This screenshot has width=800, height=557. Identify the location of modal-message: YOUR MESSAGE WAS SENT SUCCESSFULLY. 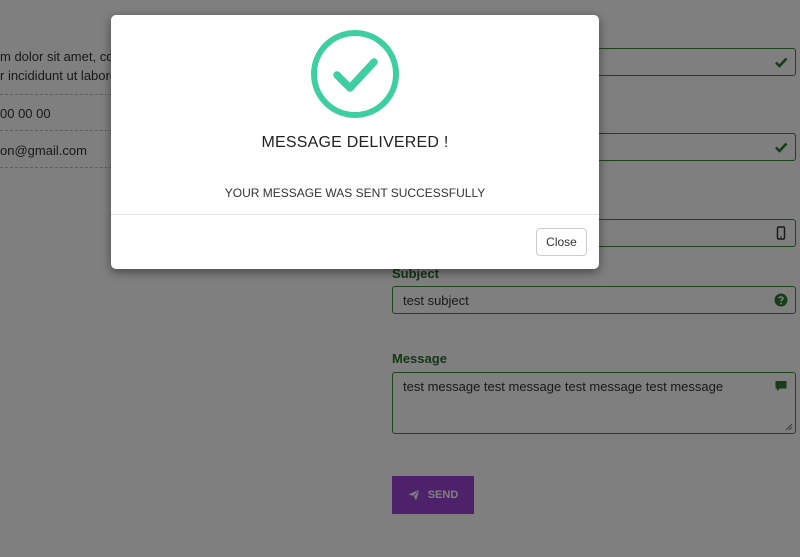
(355, 193).